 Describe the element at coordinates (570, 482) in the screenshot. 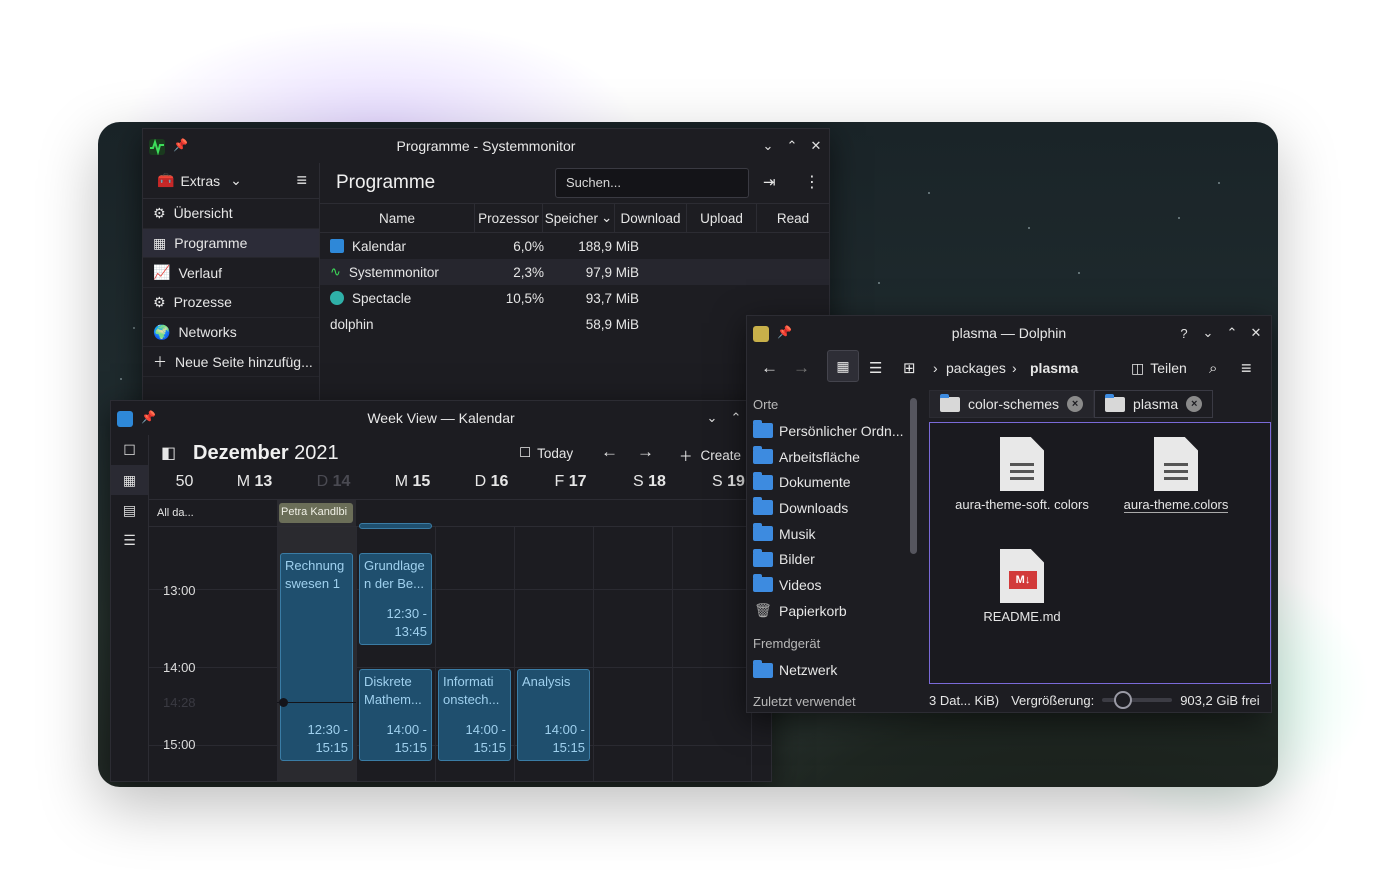

I see `day-header: F 17` at that location.